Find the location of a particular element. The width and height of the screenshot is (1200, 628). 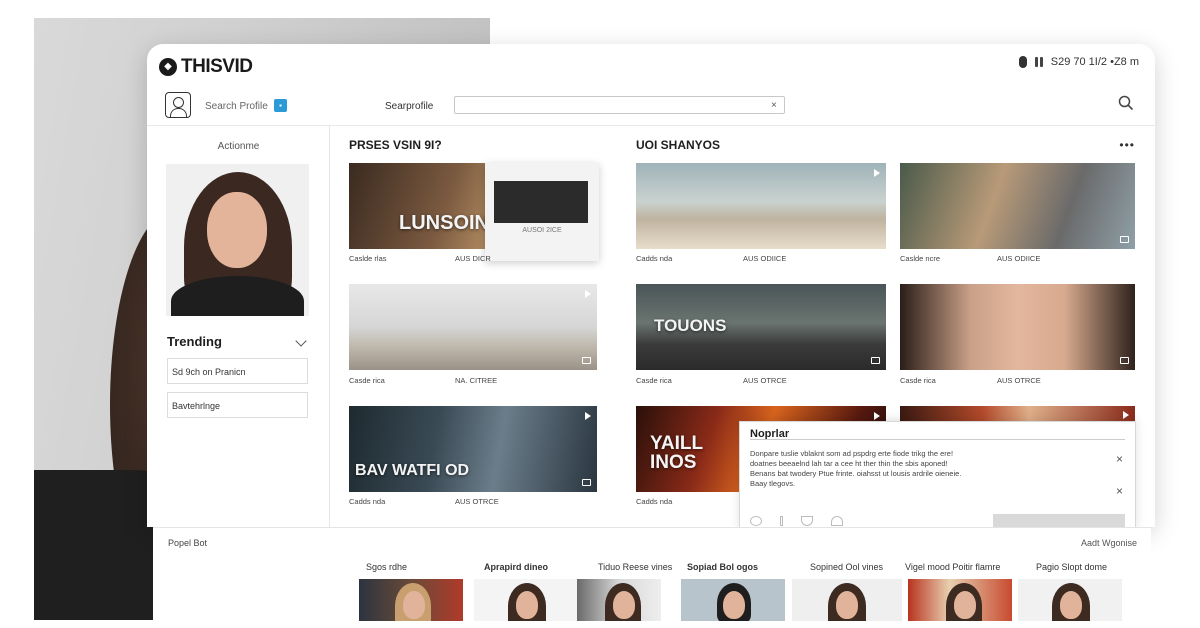

sidebar-heading: Actionme is located at coordinates (238, 146).